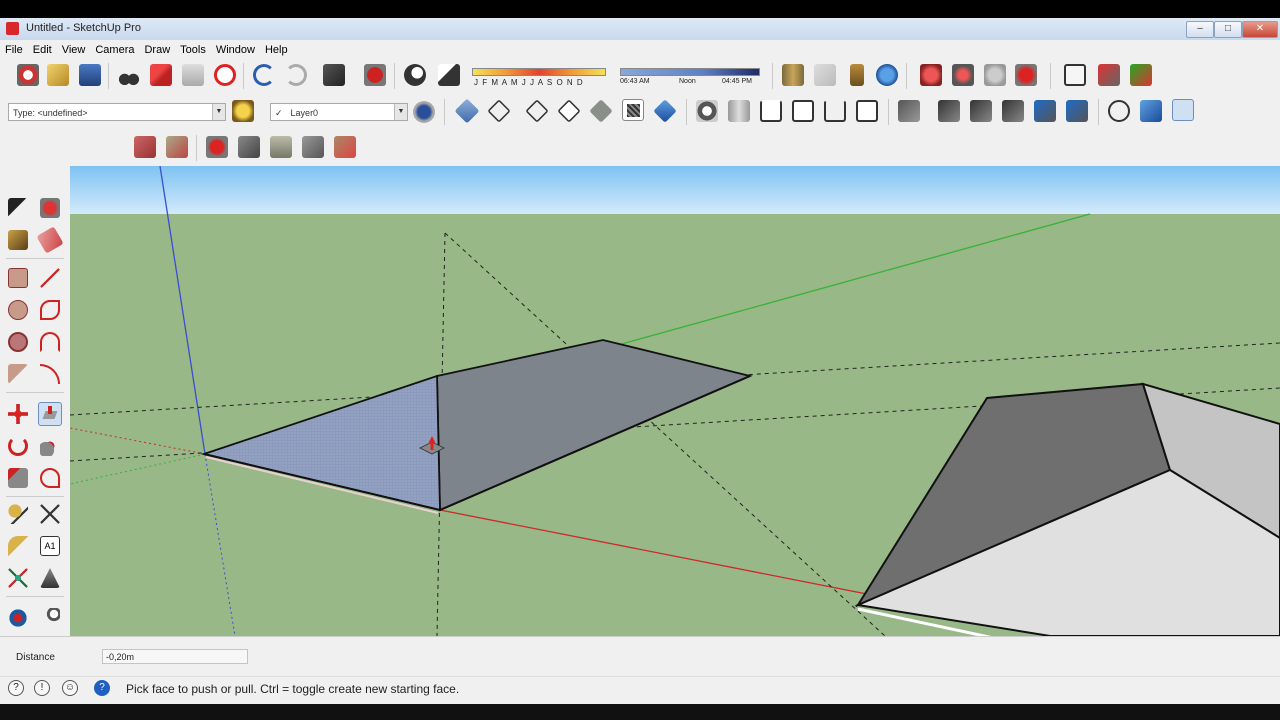 The height and width of the screenshot is (720, 1280). What do you see at coordinates (1200, 29) in the screenshot?
I see `minimize-button: –` at bounding box center [1200, 29].